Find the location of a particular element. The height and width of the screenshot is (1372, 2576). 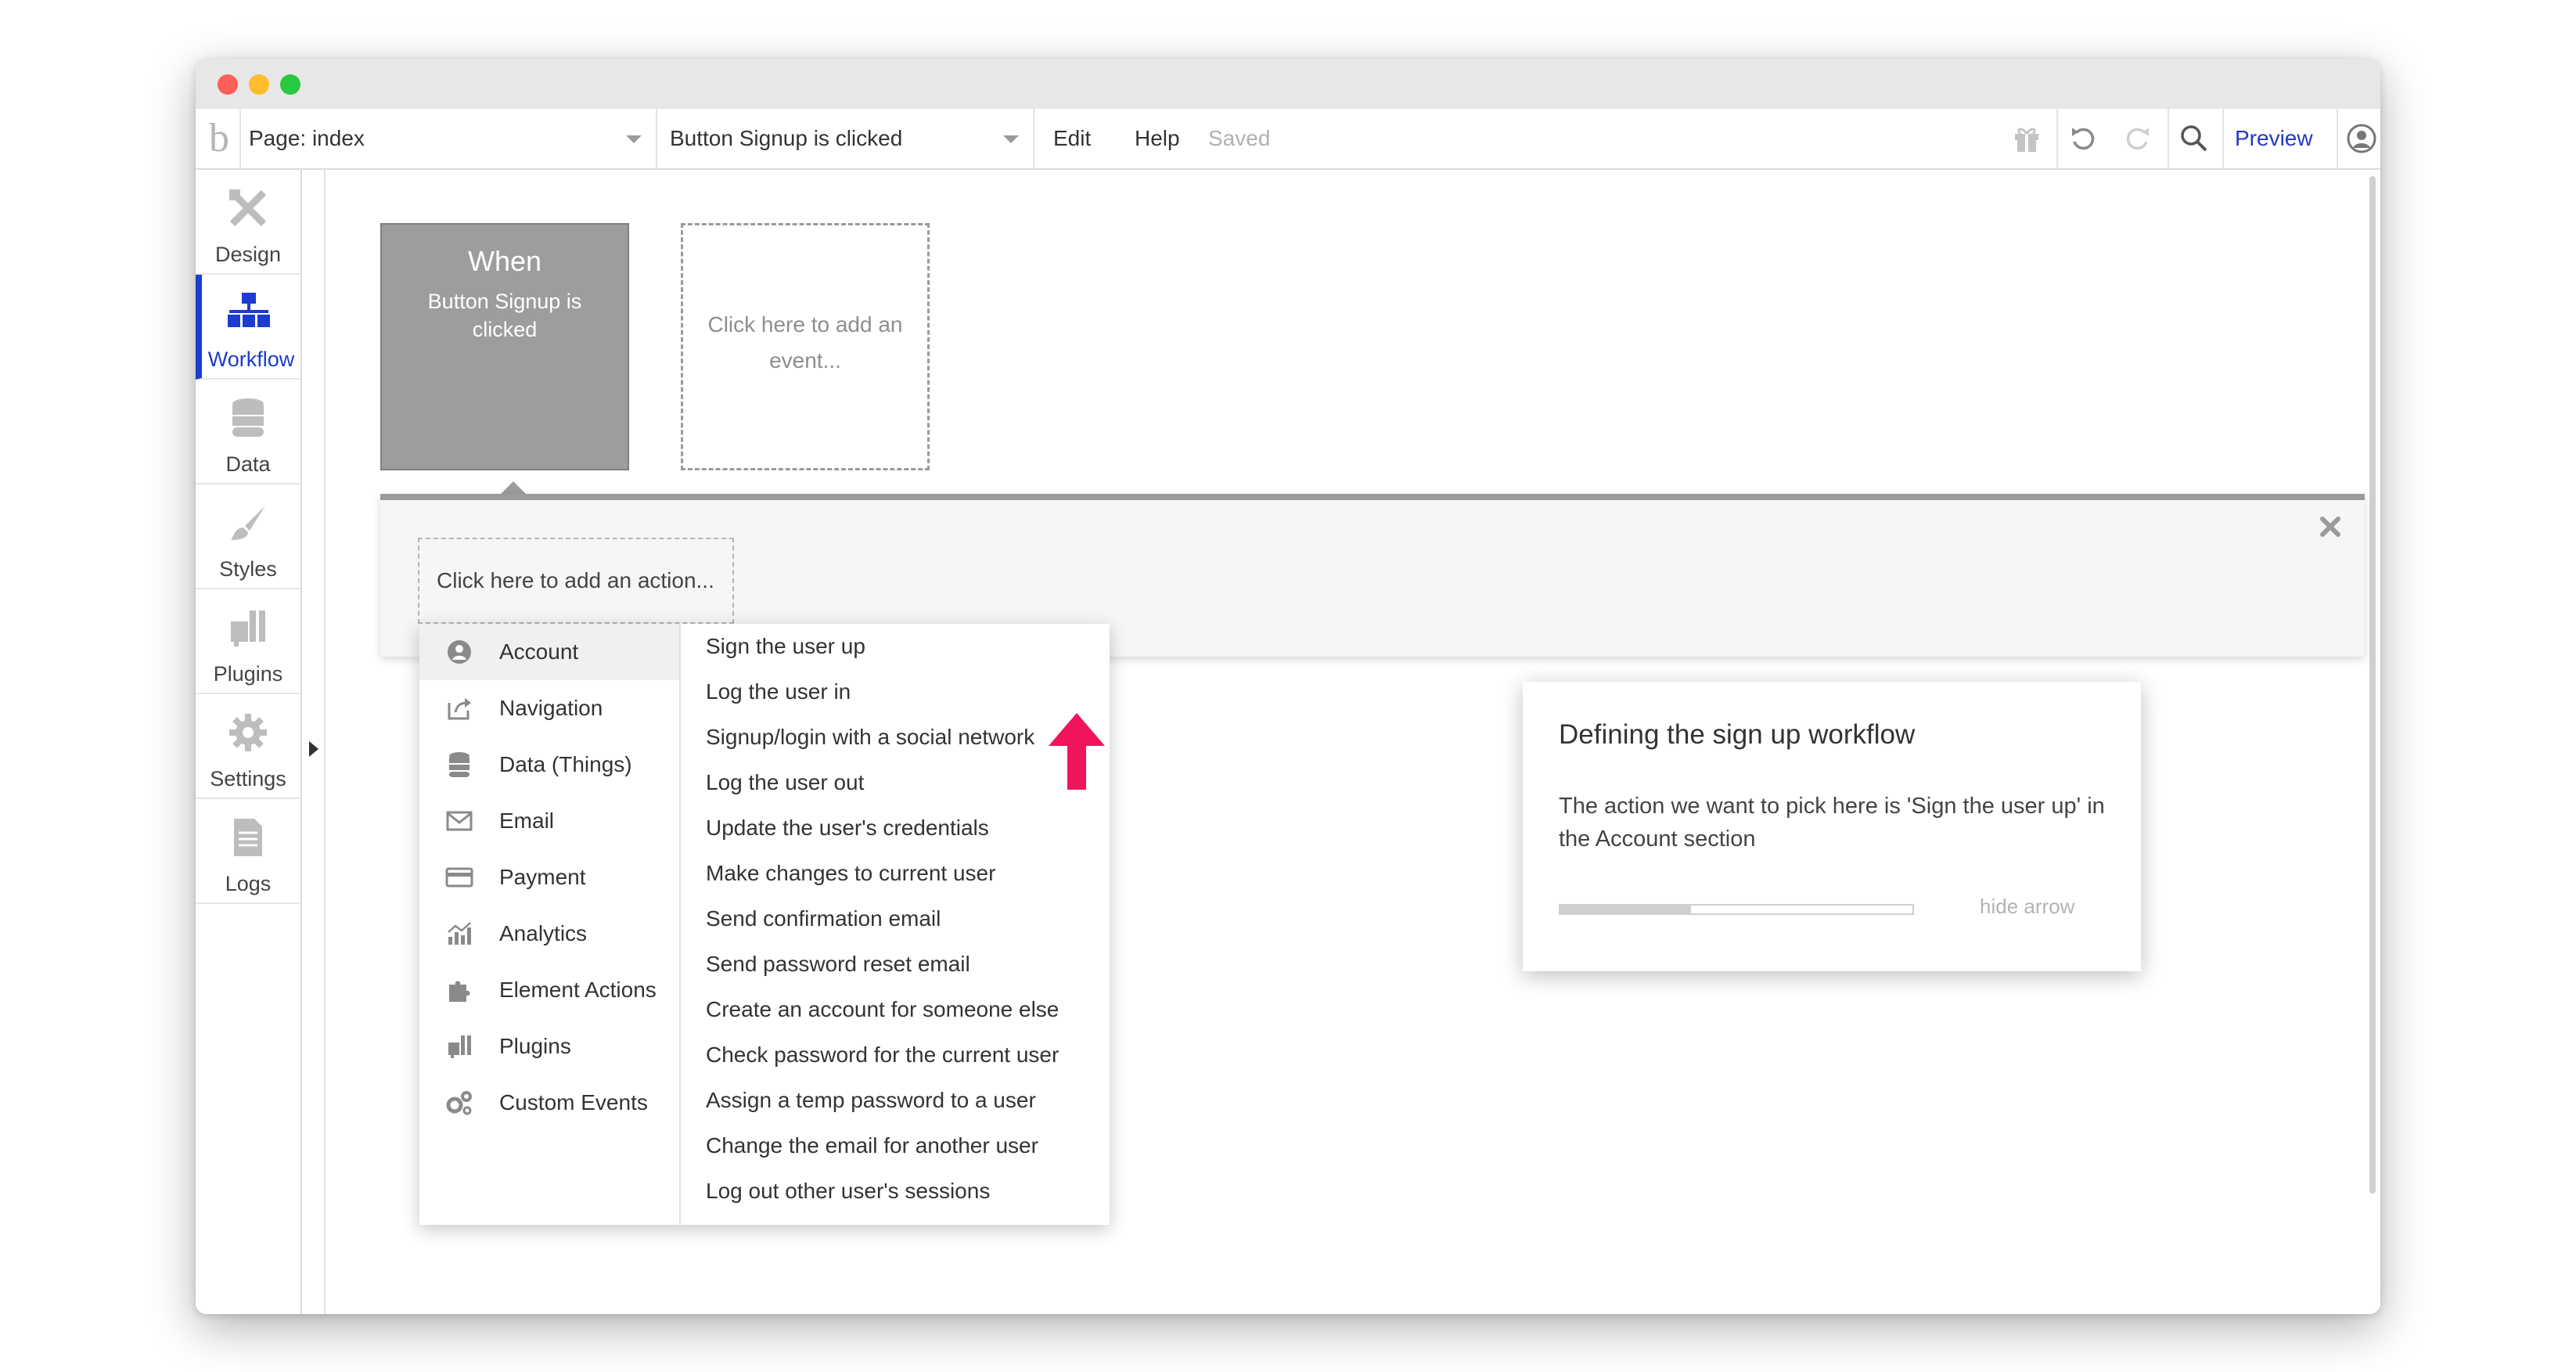

save-status: Saved is located at coordinates (1239, 138).